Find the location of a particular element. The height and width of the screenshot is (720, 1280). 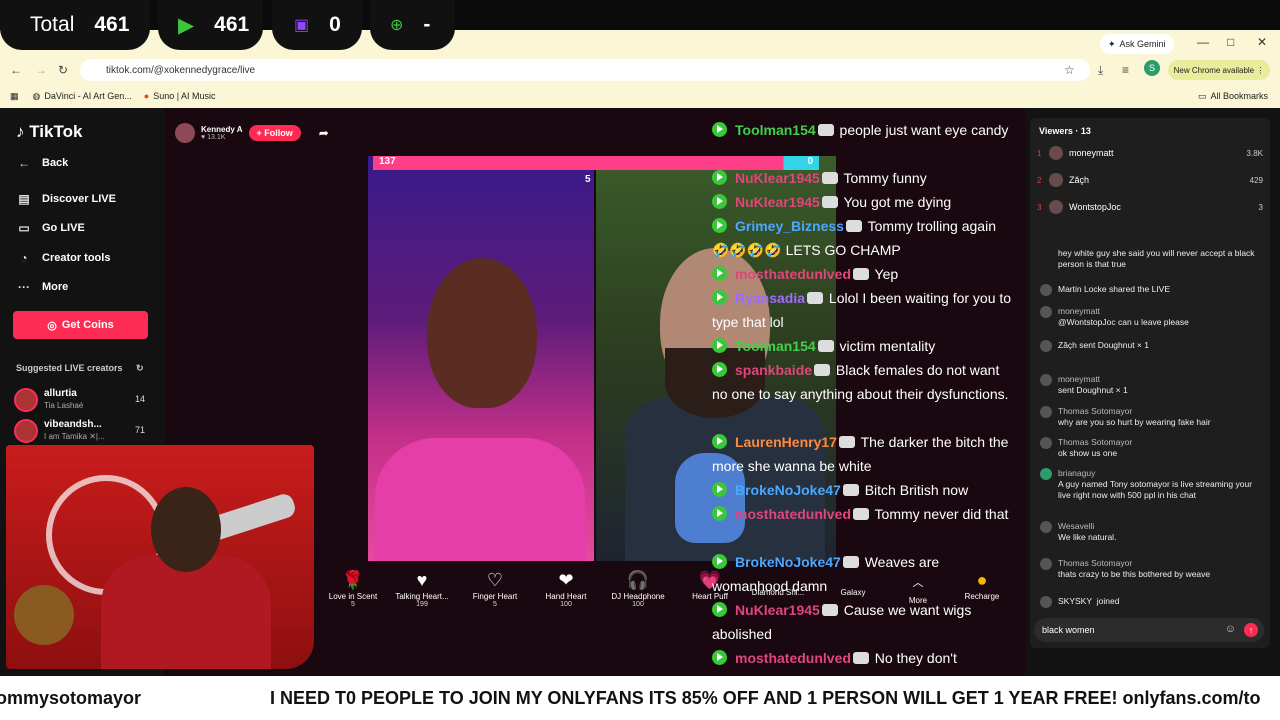

suggested-creator: allurtia Tia Lashaé 14 is located at coordinates (81, 401).